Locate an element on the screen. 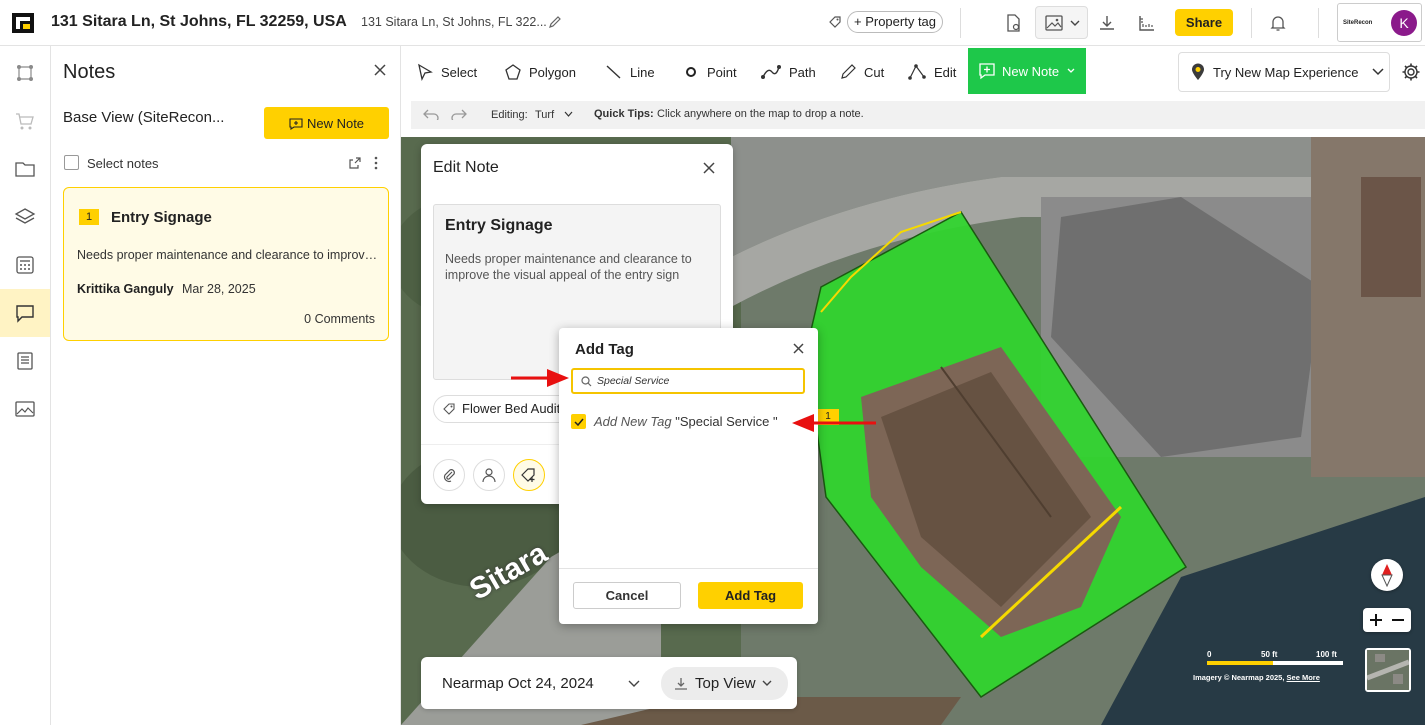 The height and width of the screenshot is (725, 1425). tool-edit: Edit is located at coordinates (931, 72).